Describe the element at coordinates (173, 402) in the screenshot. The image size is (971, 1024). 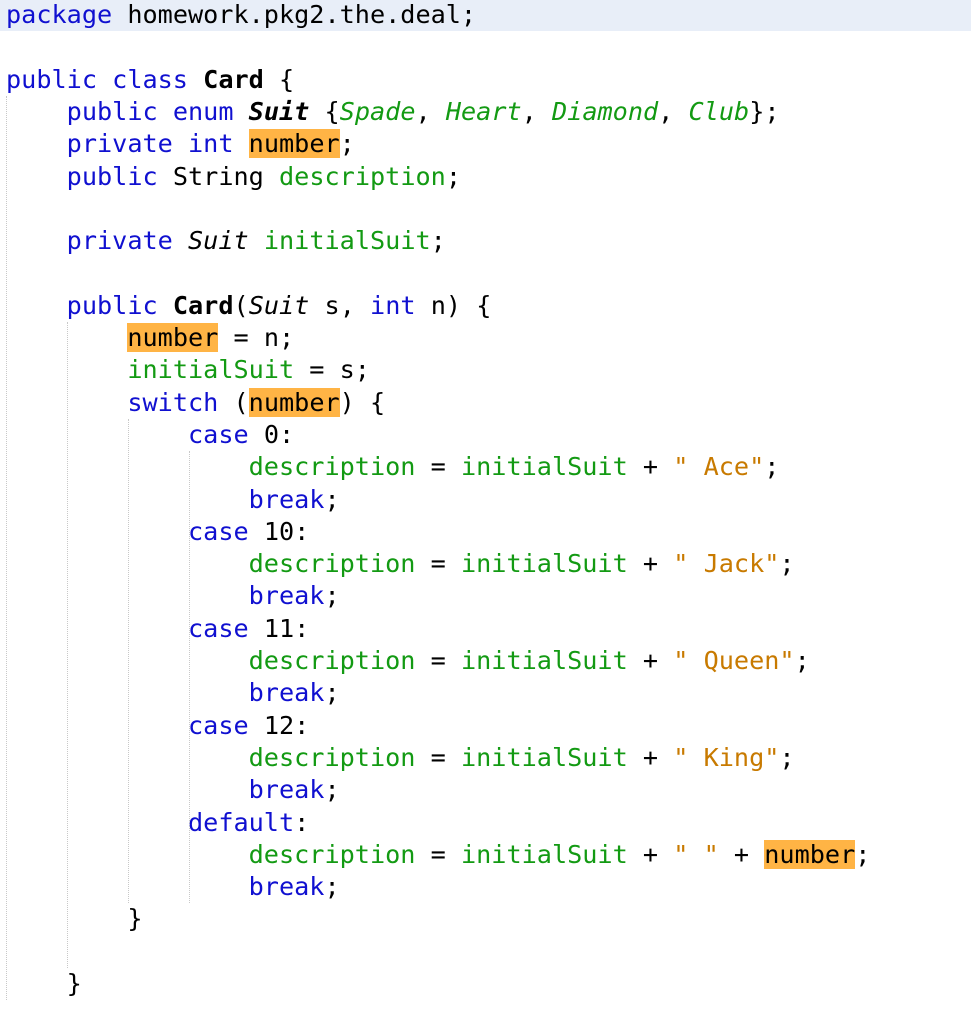
I see `keyword-token: switch` at that location.